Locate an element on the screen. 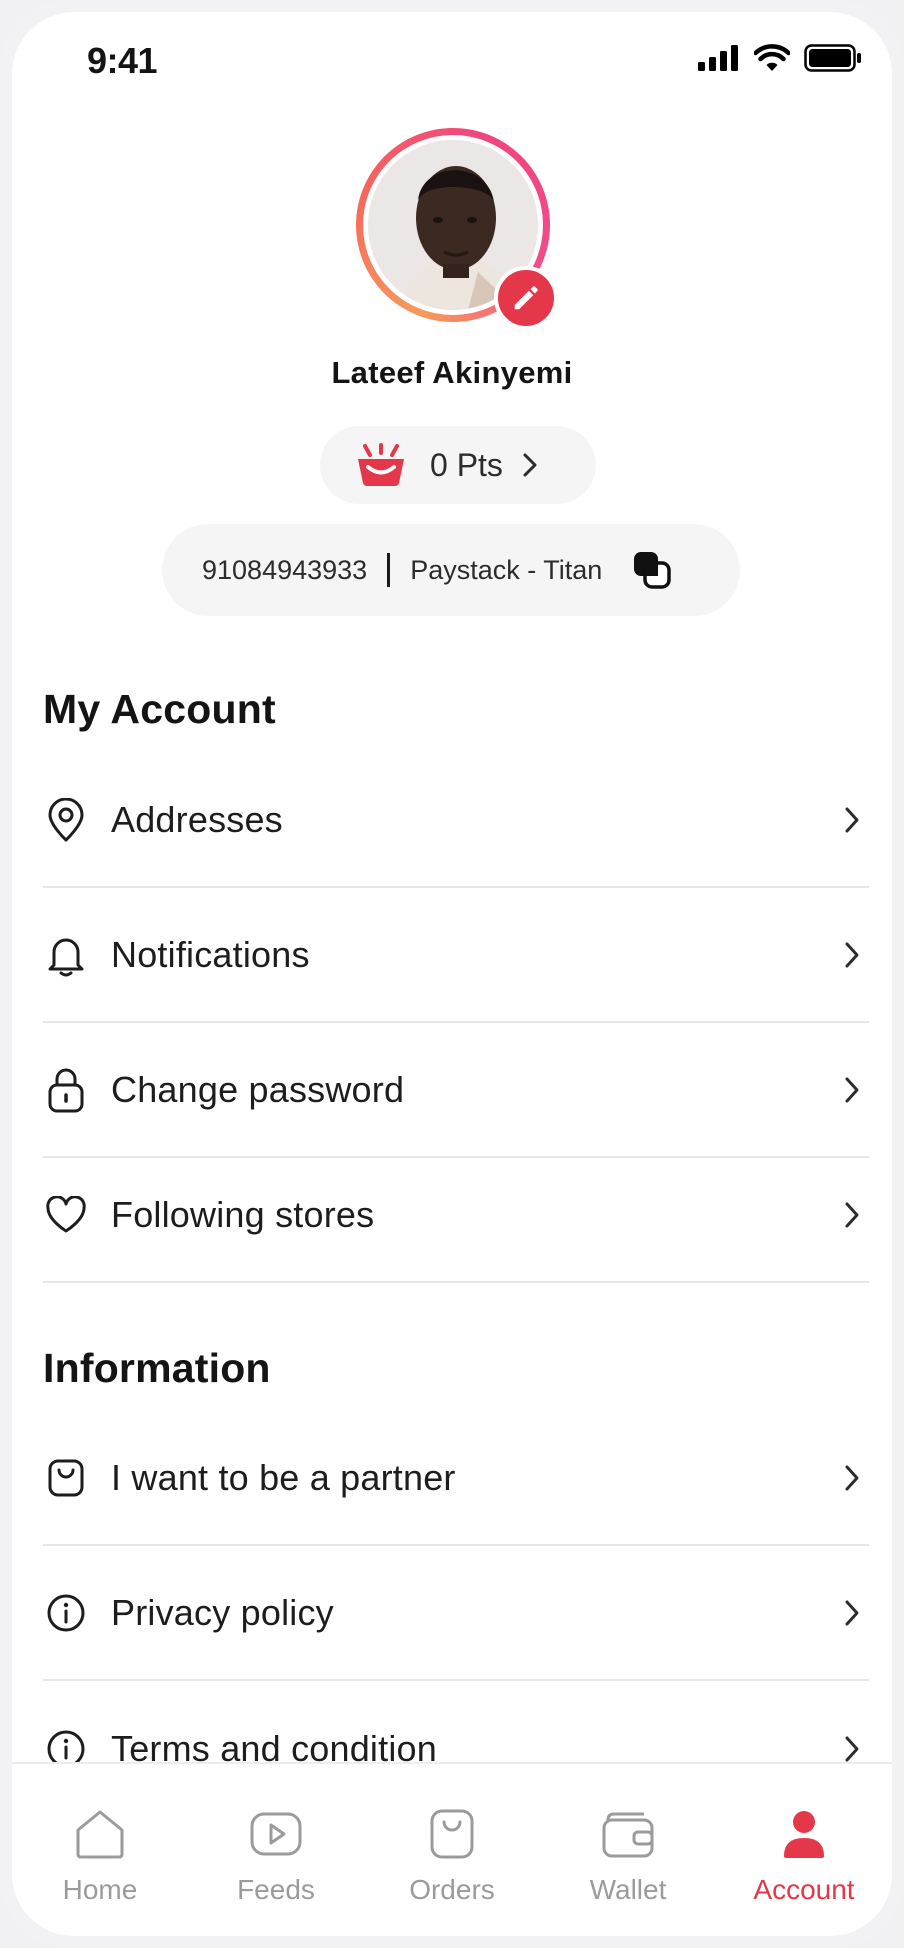  menu-item-addresses: Addresses is located at coordinates (456, 821).